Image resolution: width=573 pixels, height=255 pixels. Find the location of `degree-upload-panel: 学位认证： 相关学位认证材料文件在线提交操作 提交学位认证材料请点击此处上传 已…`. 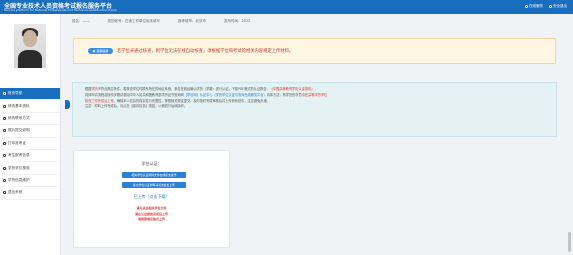

degree-upload-panel: 学位认证： 相关学位认证材料文件在线提交操作 提交学位认证材料请点击此处上传 已… is located at coordinates (151, 199).